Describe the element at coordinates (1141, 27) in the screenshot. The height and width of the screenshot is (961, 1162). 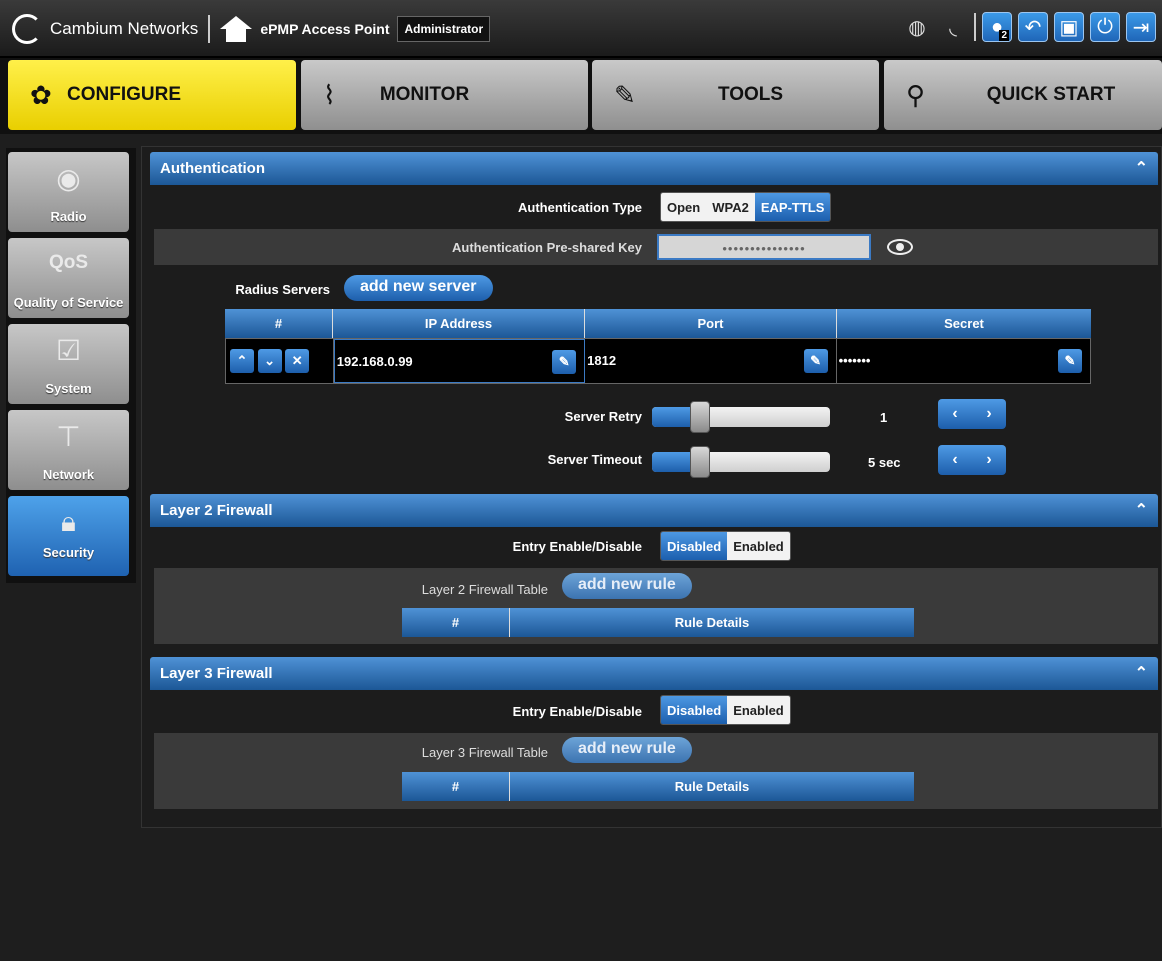
I see `logout-icon: ⇥` at that location.